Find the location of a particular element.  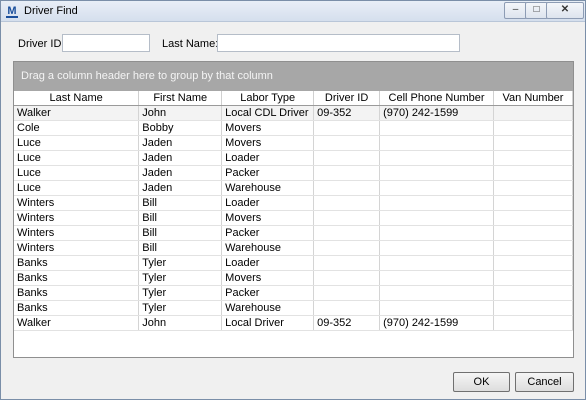

table-cell: Cole is located at coordinates (77, 128).